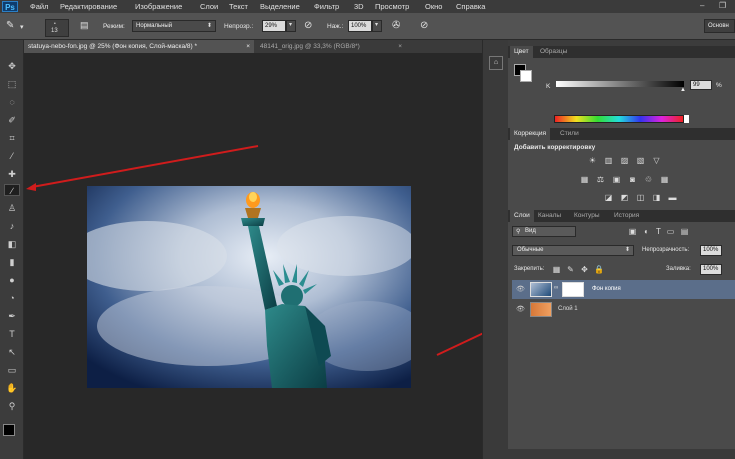 This screenshot has width=735, height=459. Describe the element at coordinates (701, 85) in the screenshot. I see `k-value-input: 99` at that location.